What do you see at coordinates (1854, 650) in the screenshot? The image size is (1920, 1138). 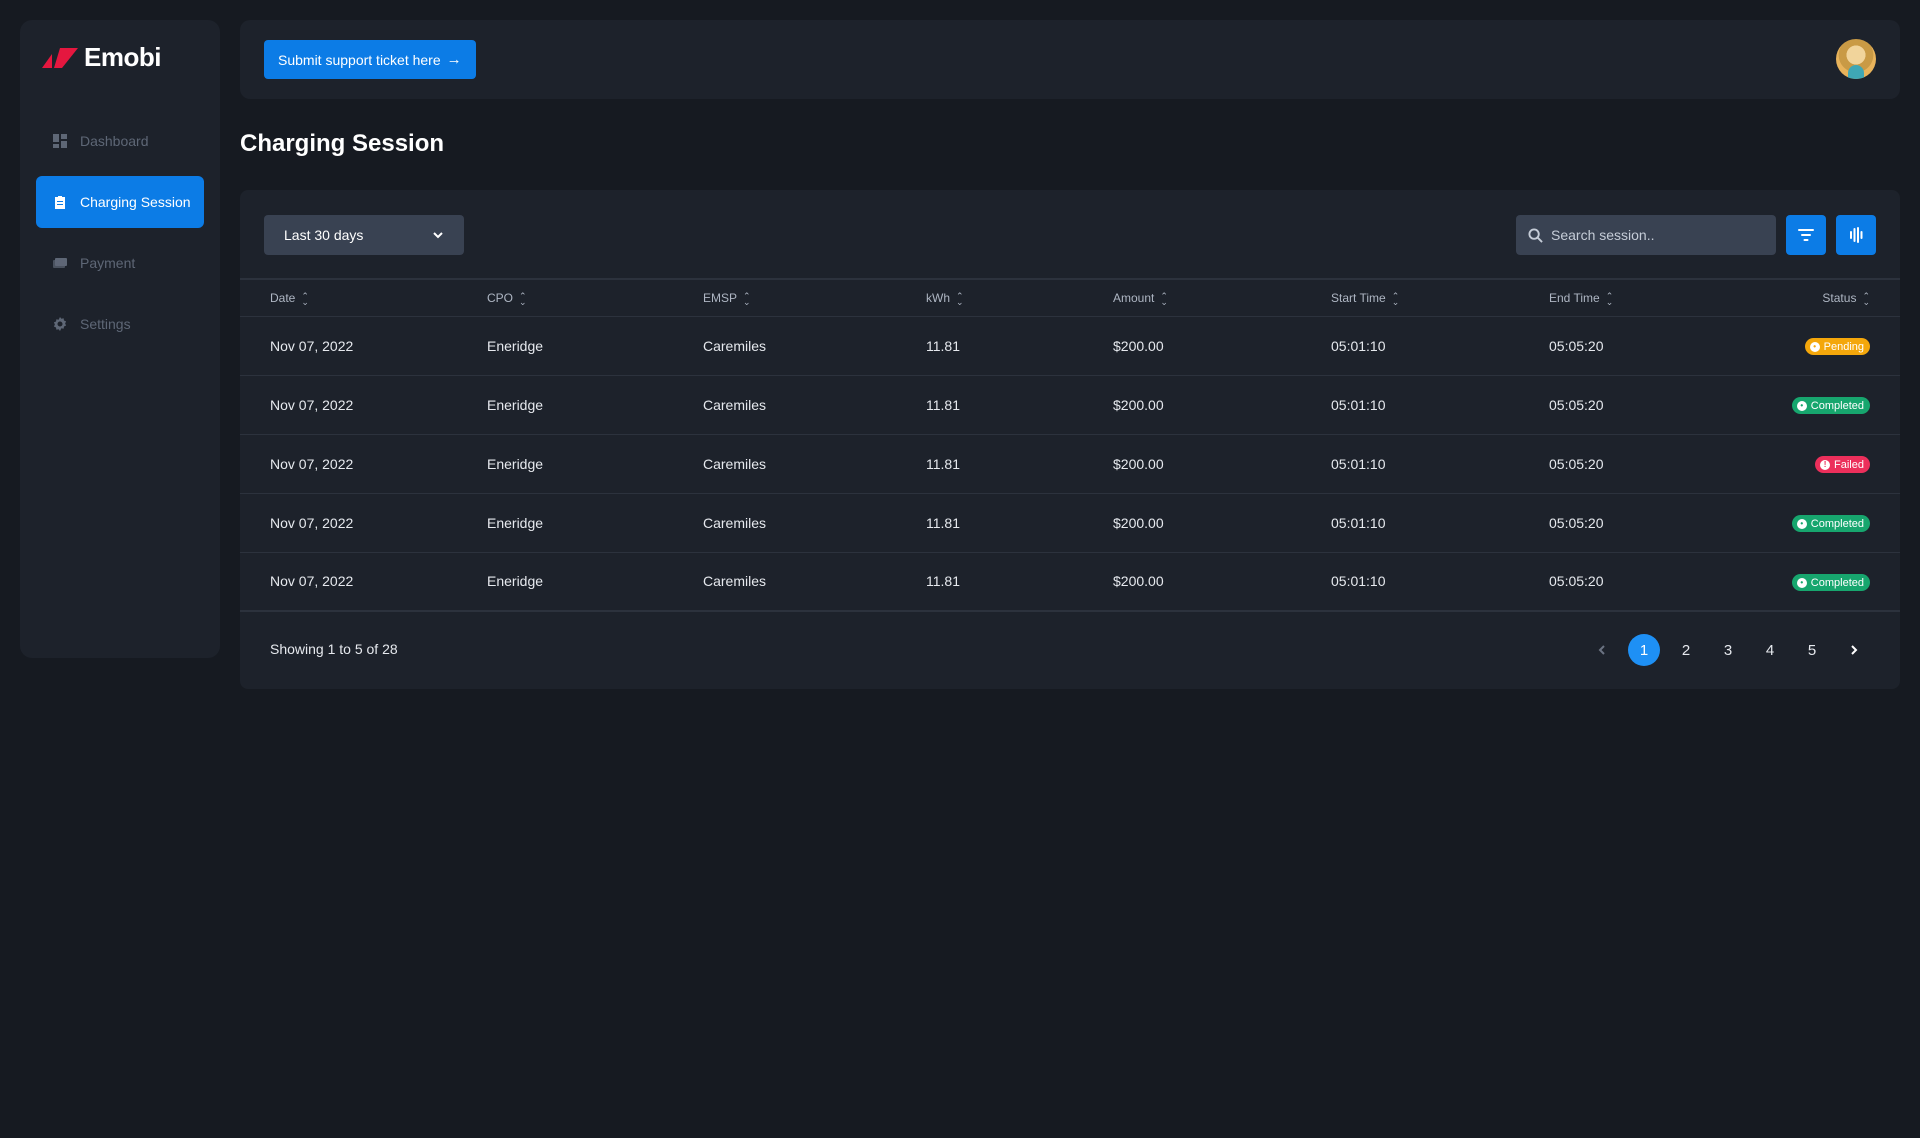 I see `next-page-button` at bounding box center [1854, 650].